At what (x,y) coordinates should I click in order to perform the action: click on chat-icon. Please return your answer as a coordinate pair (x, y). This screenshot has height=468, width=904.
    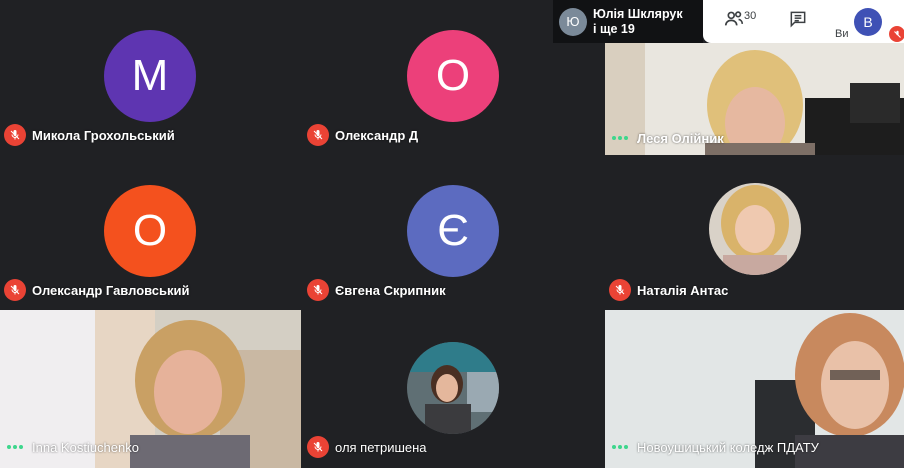
    Looking at the image, I should click on (798, 21).